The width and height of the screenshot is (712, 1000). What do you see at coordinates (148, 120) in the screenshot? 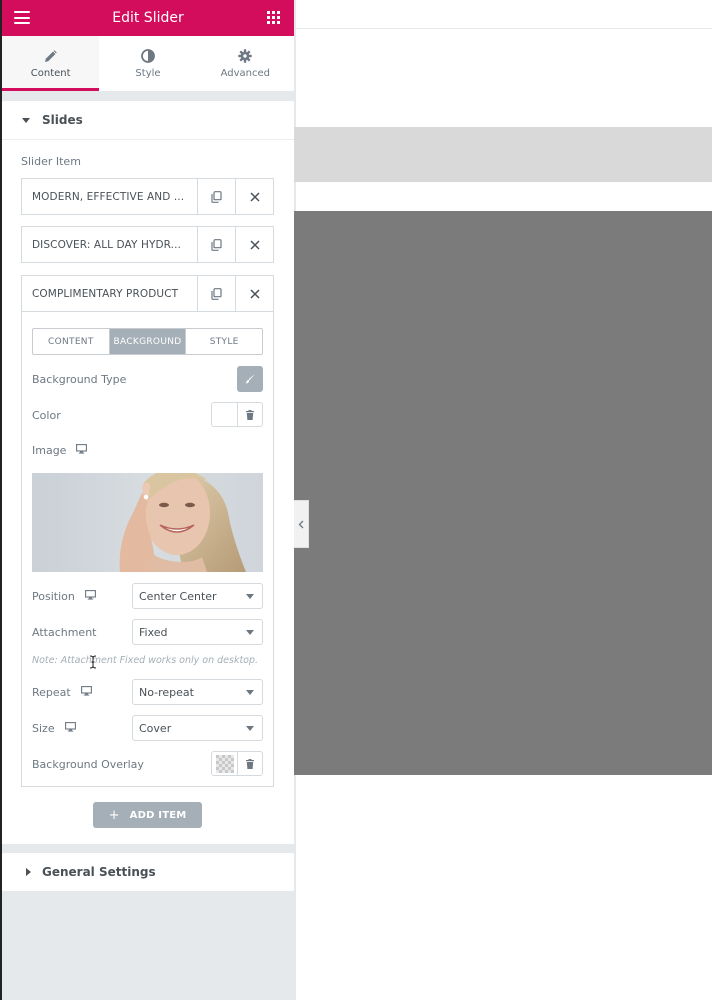
I see `slides-section-toggle: Slides` at bounding box center [148, 120].